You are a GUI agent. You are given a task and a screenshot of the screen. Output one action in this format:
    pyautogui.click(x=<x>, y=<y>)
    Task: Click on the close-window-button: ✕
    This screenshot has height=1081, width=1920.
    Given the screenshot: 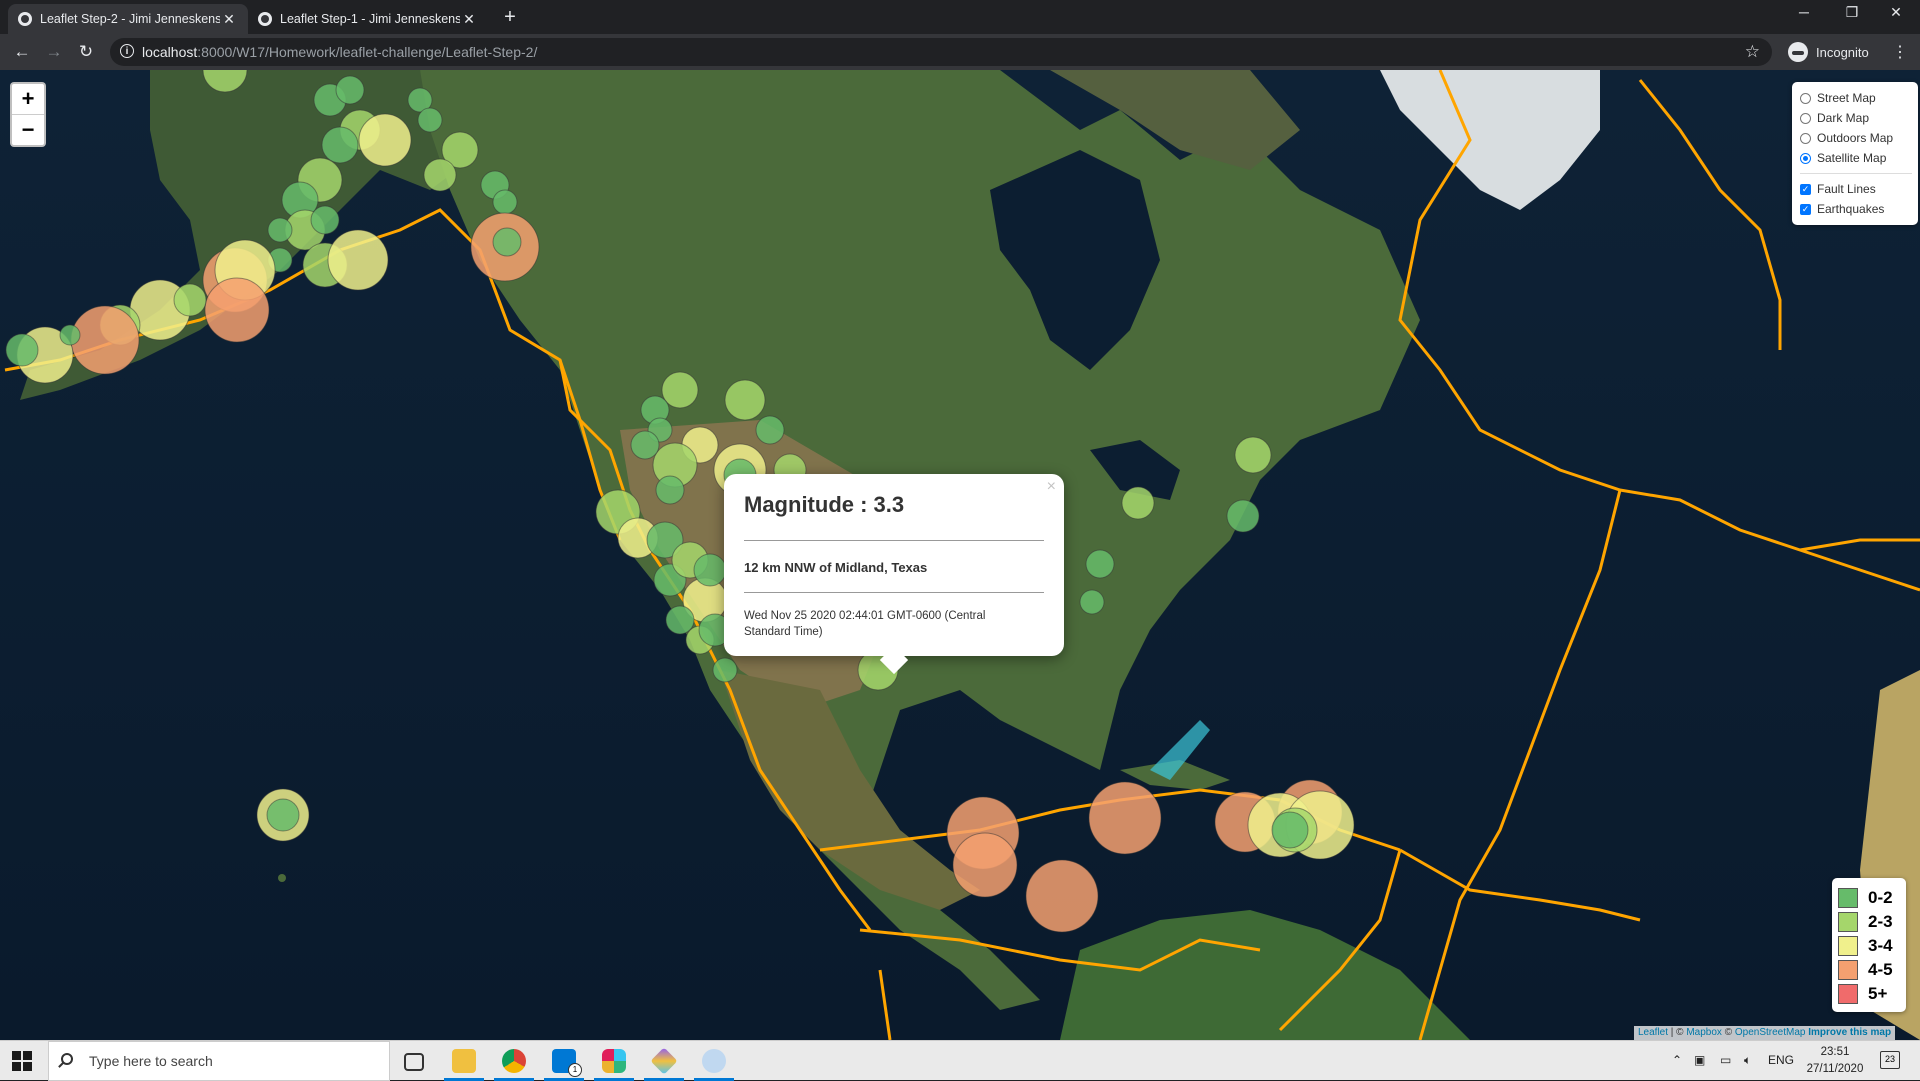 What is the action you would take?
    pyautogui.click(x=1896, y=12)
    